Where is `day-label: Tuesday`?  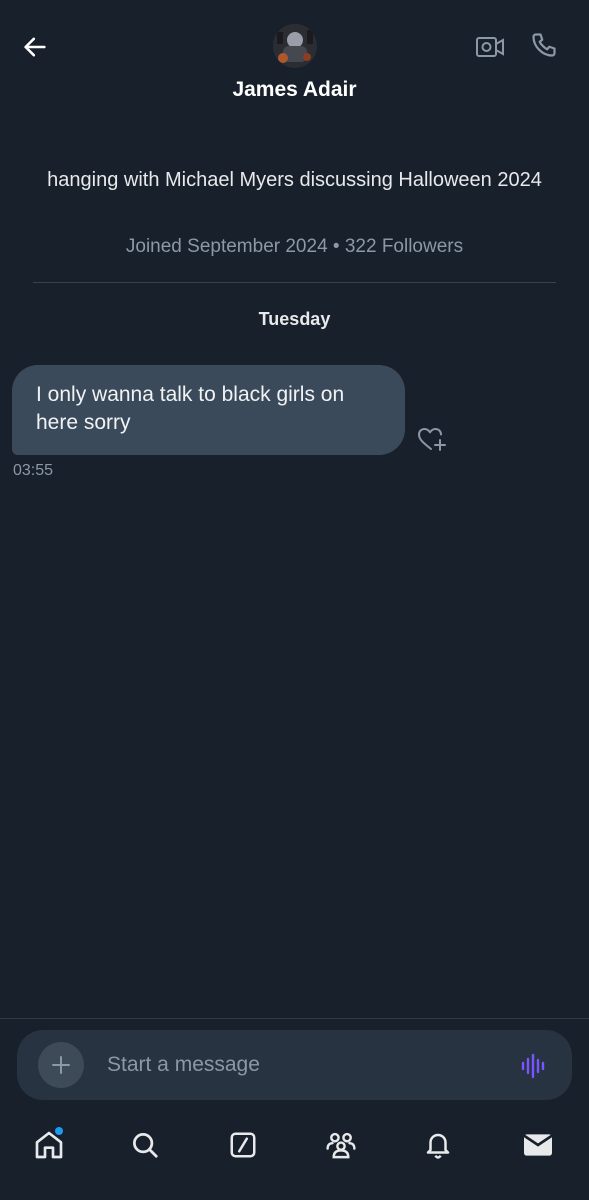
day-label: Tuesday is located at coordinates (294, 319).